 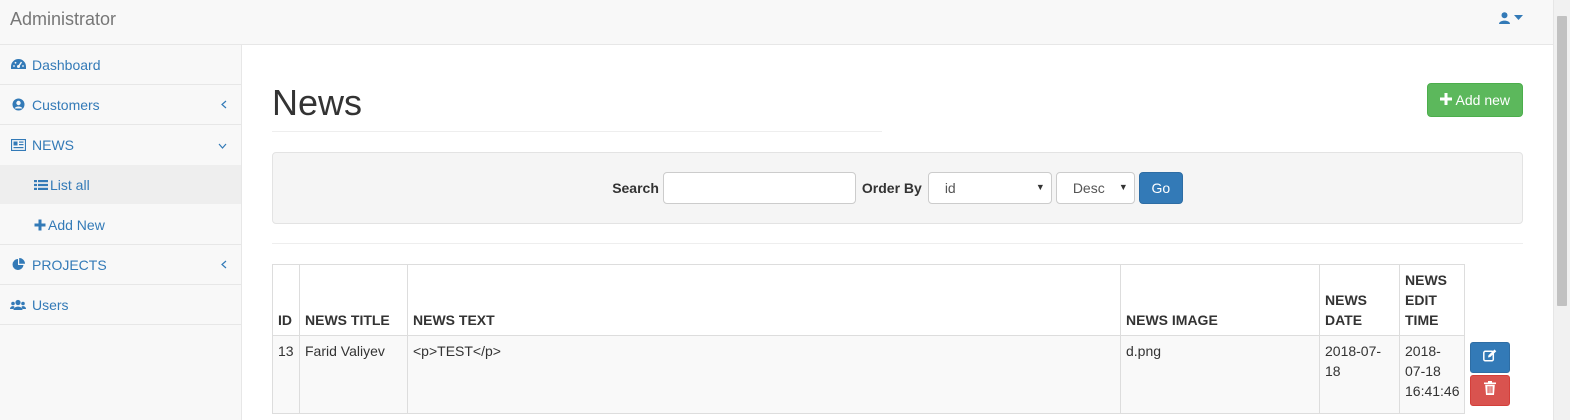 I want to click on sidebar-item-news: NEWS, so click(x=120, y=145).